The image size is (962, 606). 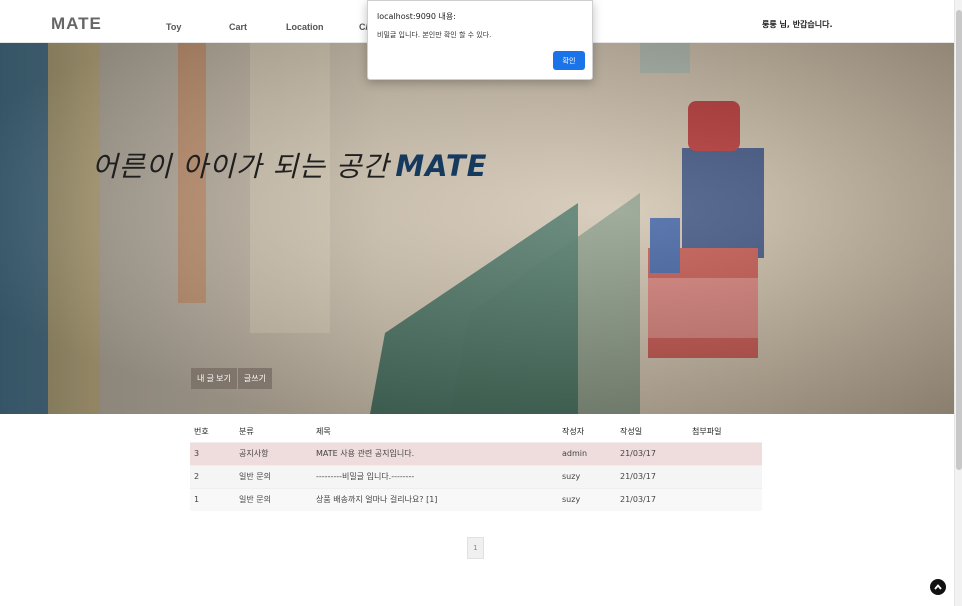 What do you see at coordinates (797, 24) in the screenshot?
I see `user-greeting: 룽룽 님, 반갑습니다.` at bounding box center [797, 24].